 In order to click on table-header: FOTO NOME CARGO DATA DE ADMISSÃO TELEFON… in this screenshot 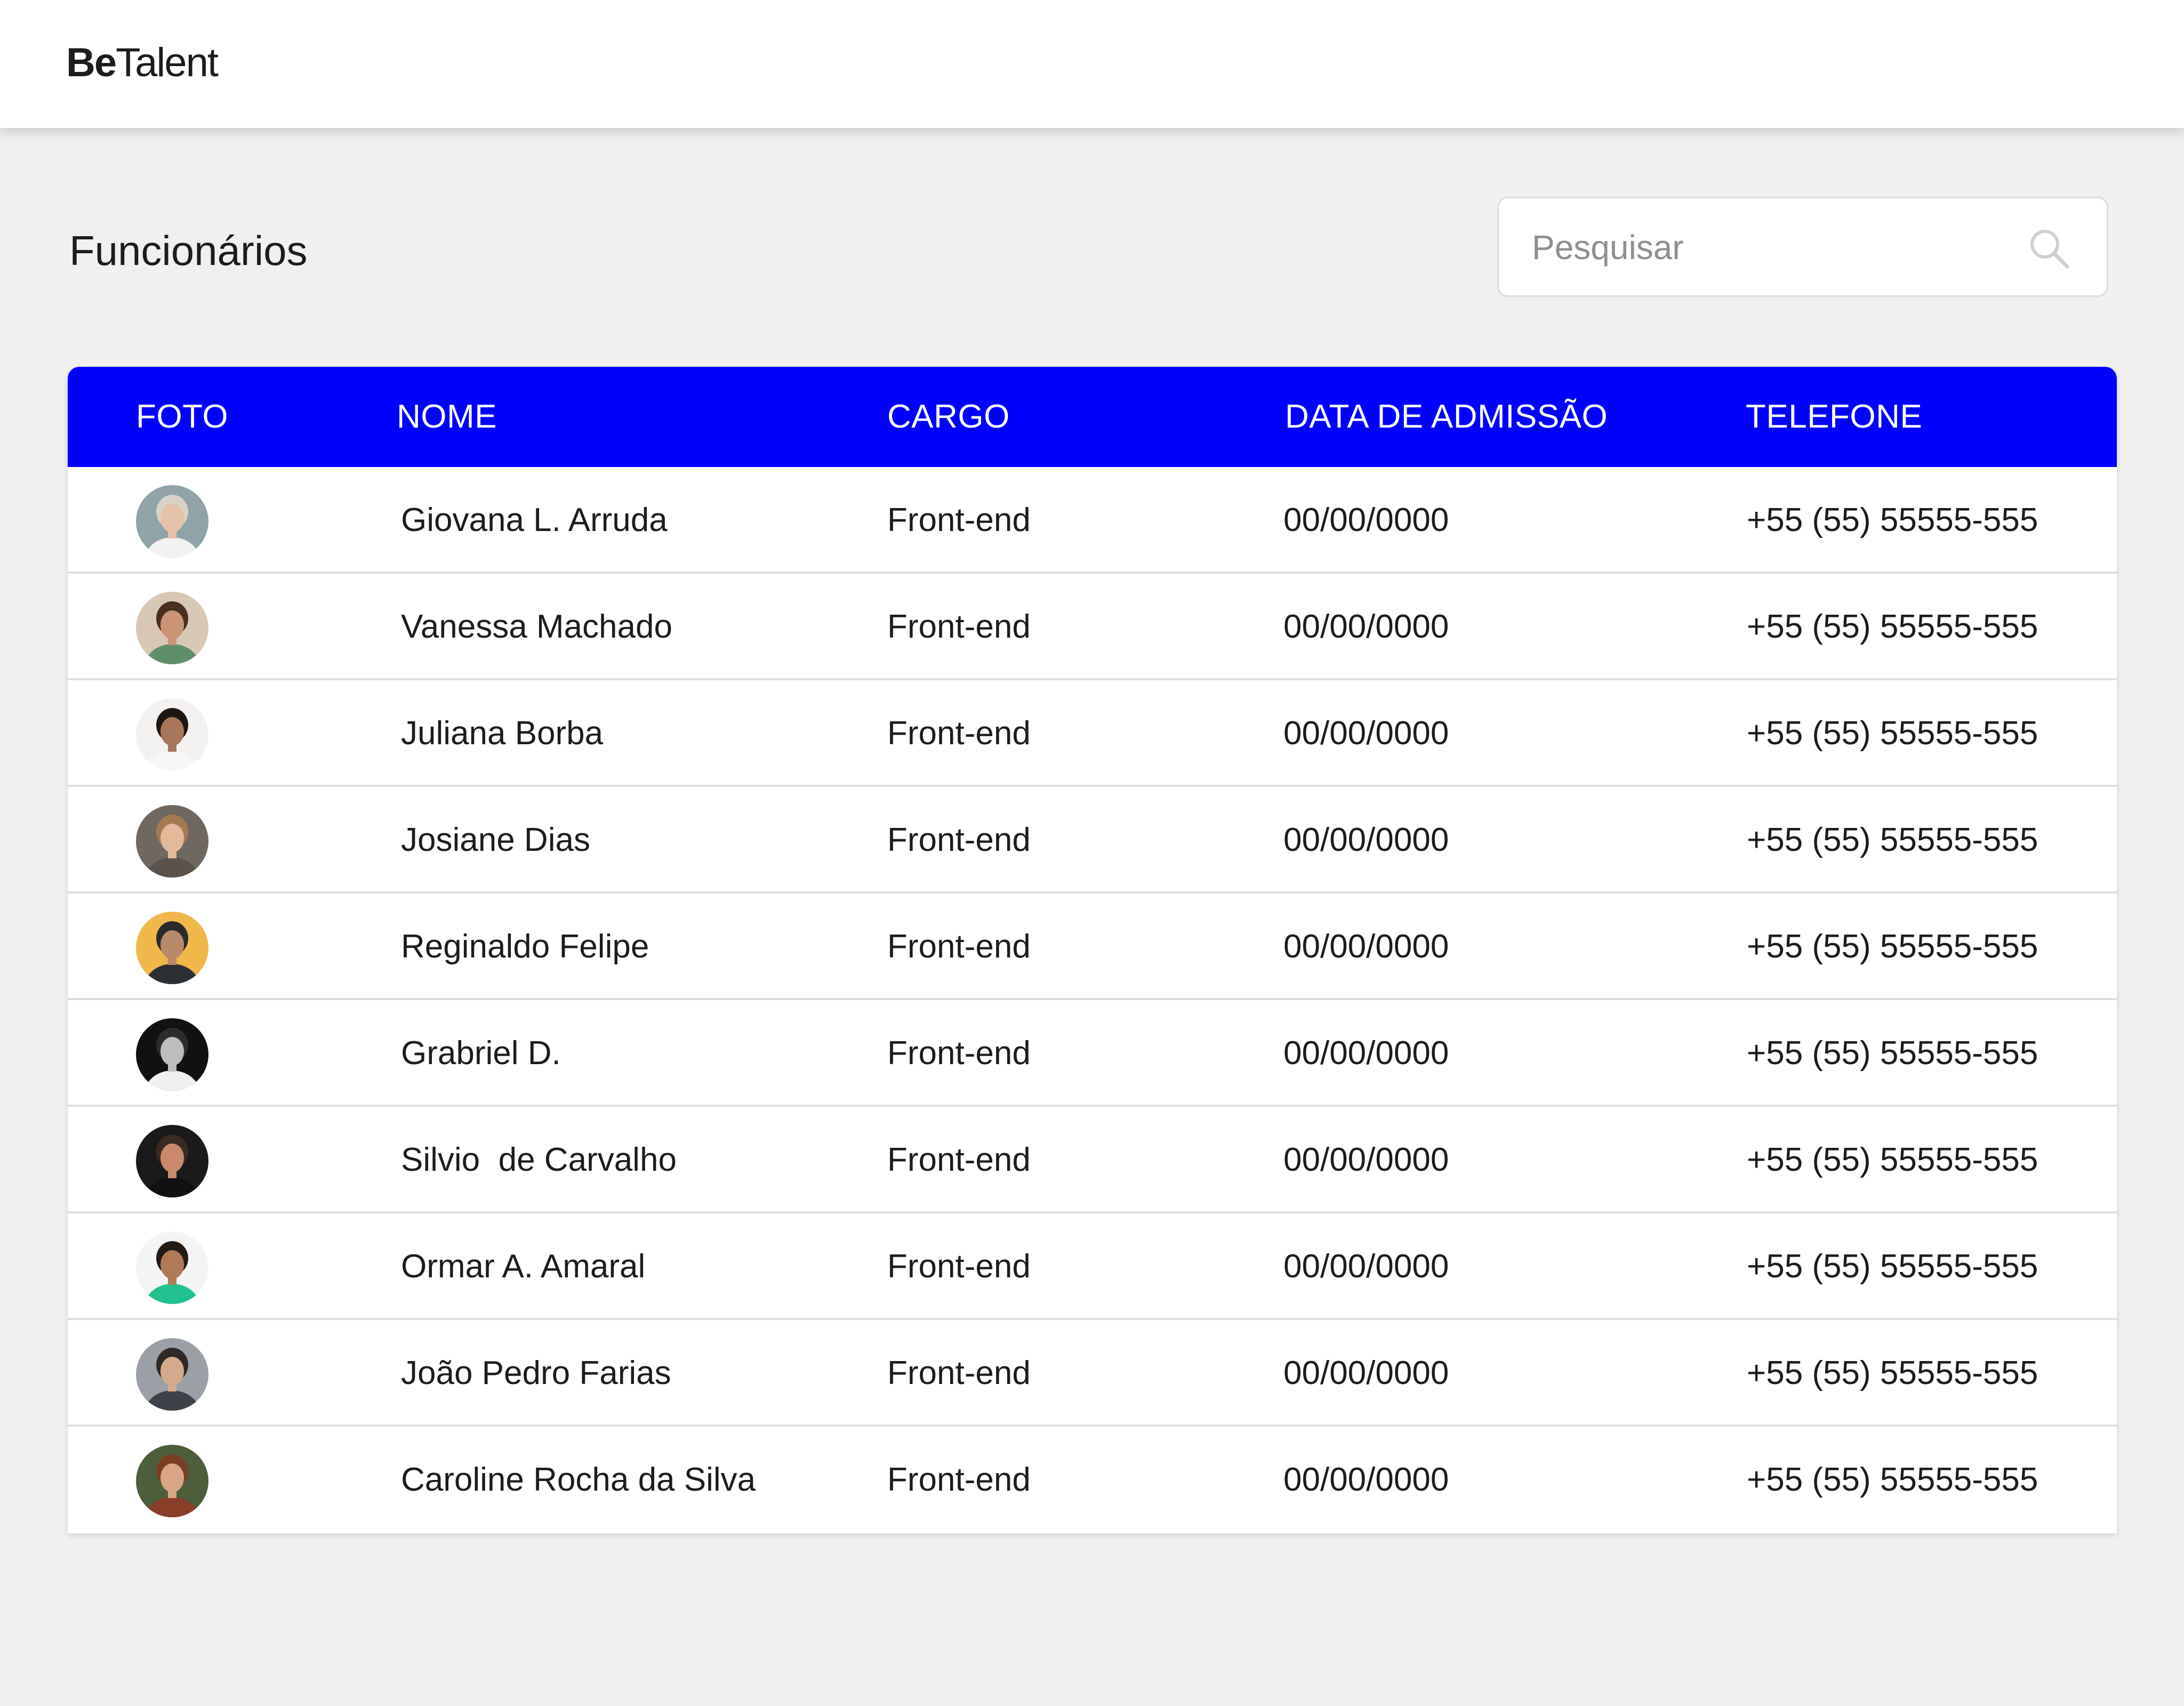, I will do `click(1092, 417)`.